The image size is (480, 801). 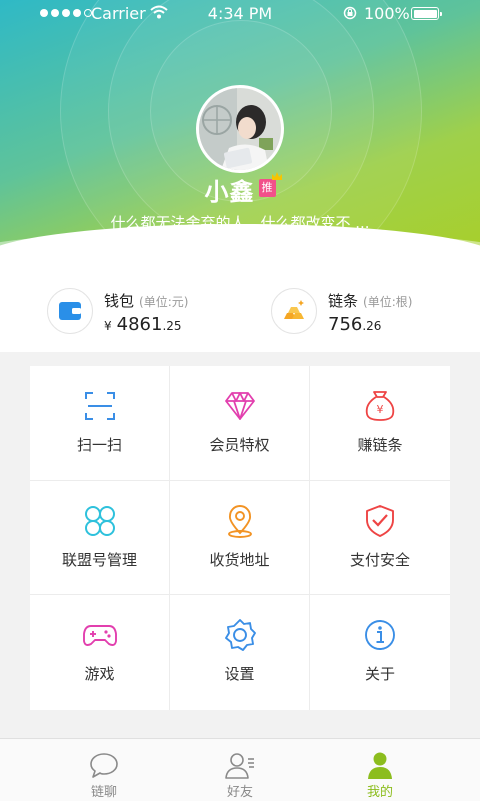 I want to click on menu-label: 会员特权, so click(x=239, y=445).